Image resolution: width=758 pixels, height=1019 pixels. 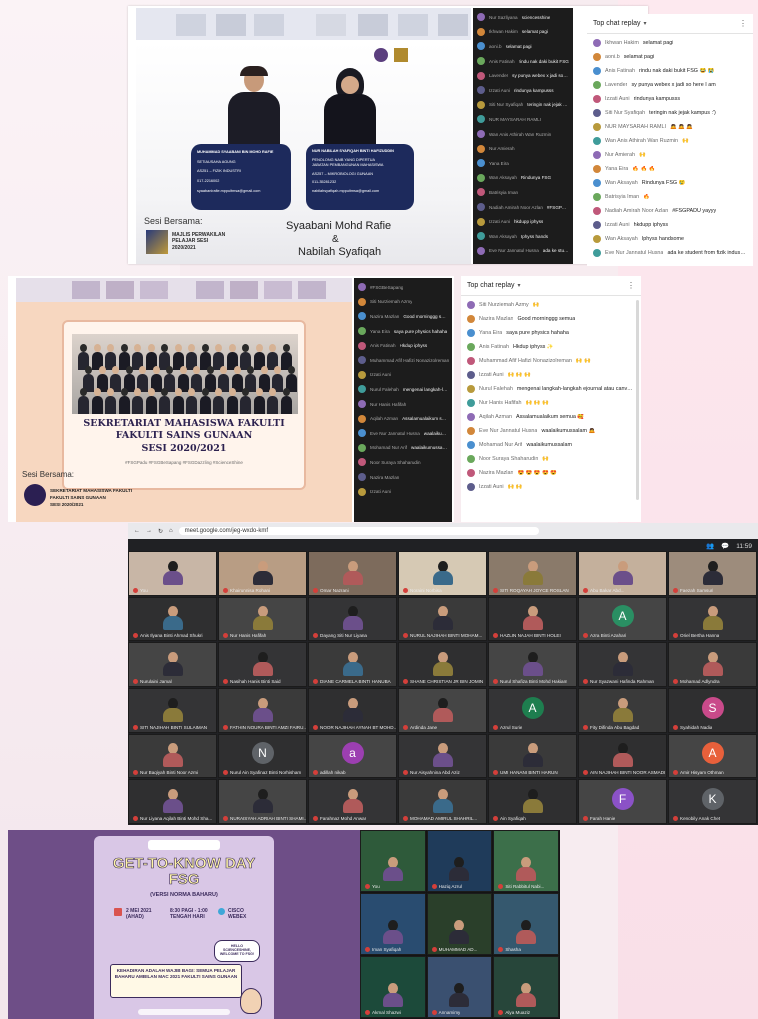 I want to click on participant-tile: A Azra Binti Azahari, so click(x=622, y=619).